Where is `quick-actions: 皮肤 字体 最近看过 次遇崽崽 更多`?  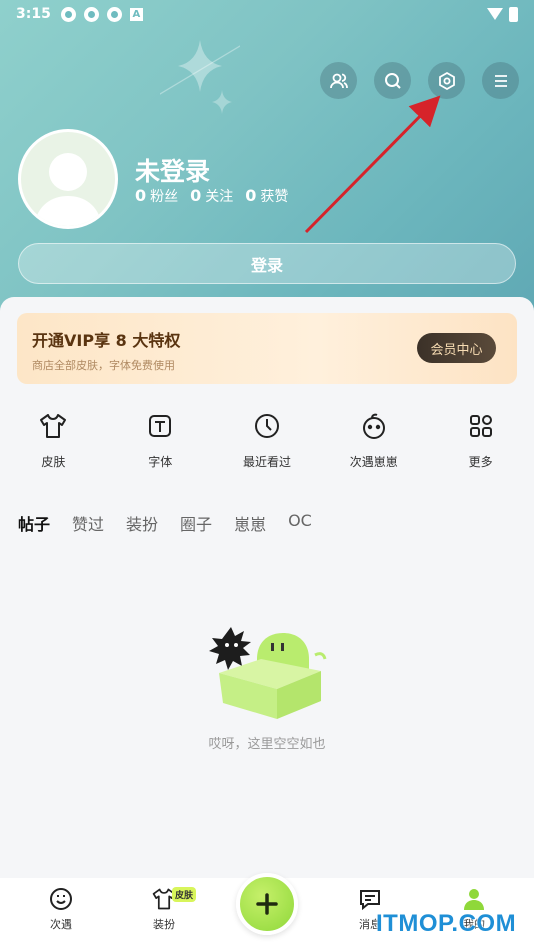
quick-actions: 皮肤 字体 最近看过 次遇崽崽 更多 is located at coordinates (267, 439).